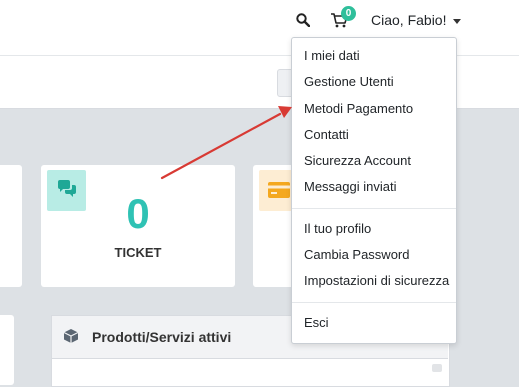 This screenshot has width=519, height=387. Describe the element at coordinates (457, 21) in the screenshot. I see `chevron-down-icon` at that location.